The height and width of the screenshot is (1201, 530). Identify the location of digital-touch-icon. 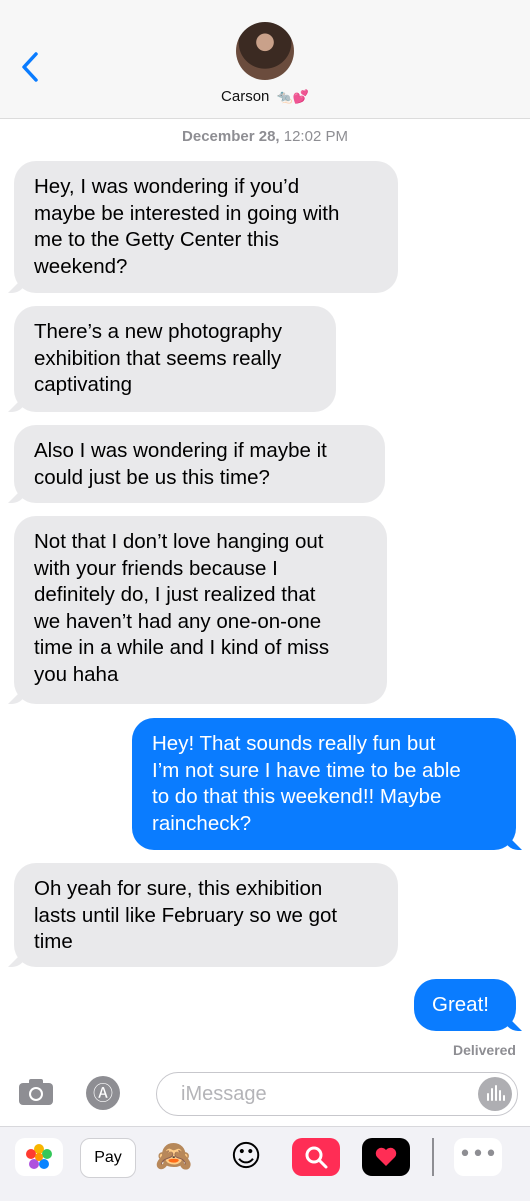
(386, 1157).